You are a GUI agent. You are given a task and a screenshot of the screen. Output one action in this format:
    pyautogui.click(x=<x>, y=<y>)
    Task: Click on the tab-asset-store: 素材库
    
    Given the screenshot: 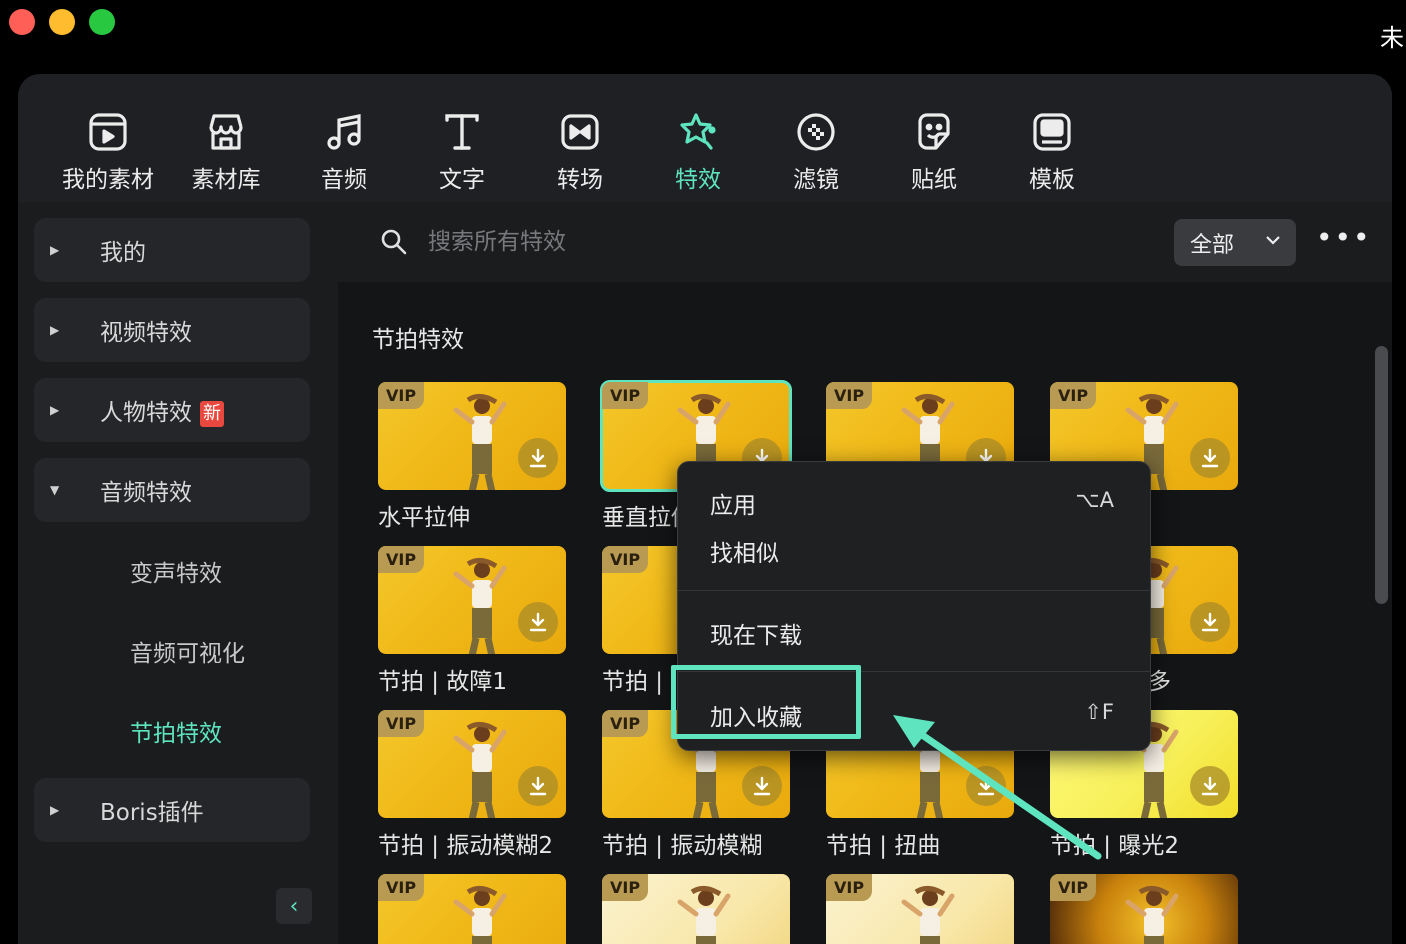 What is the action you would take?
    pyautogui.click(x=226, y=152)
    